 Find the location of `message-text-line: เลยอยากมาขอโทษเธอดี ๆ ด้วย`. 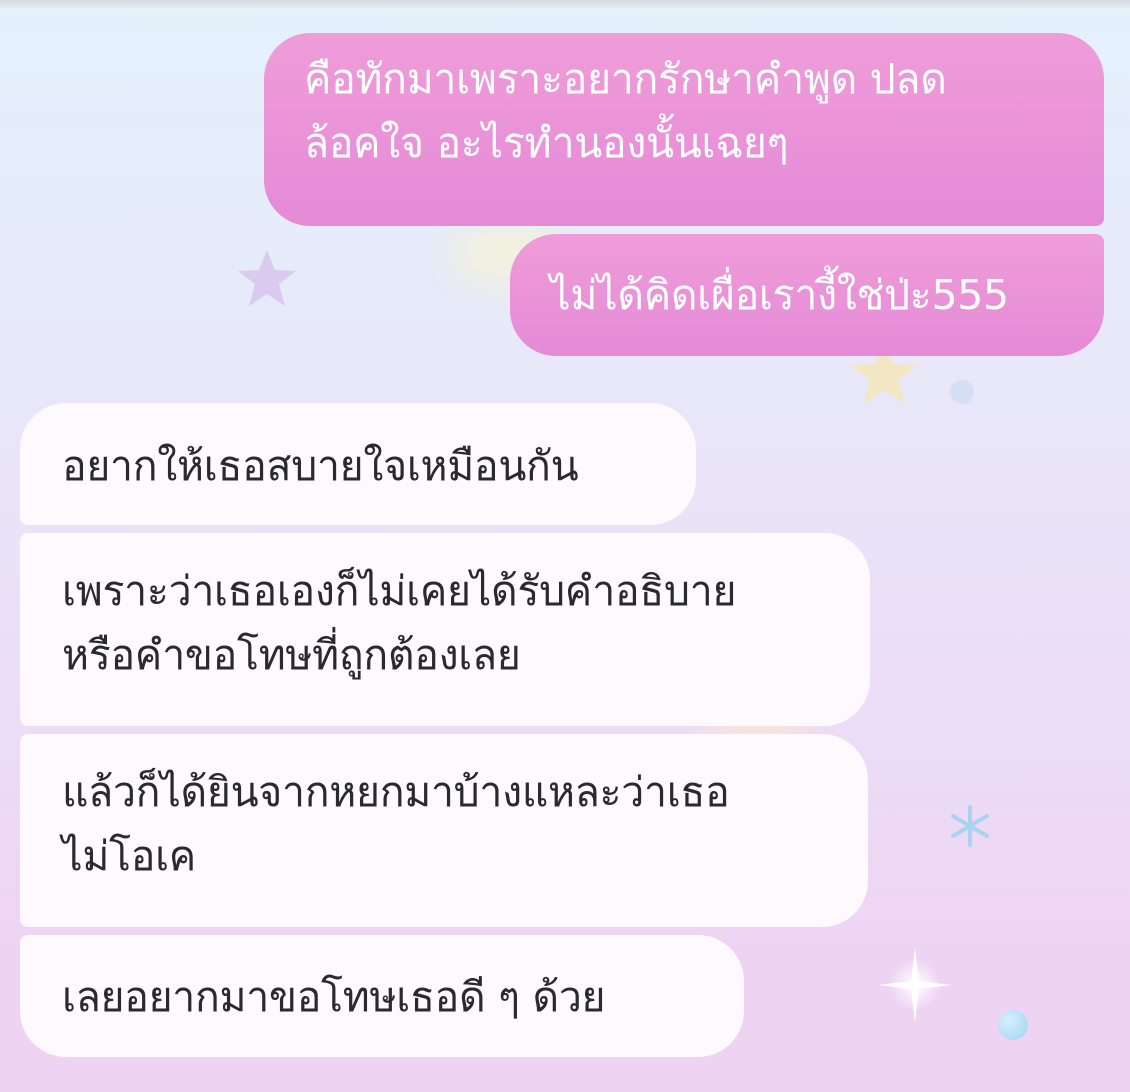

message-text-line: เลยอยากมาขอโทษเธอดี ๆ ด้วย is located at coordinates (334, 997).